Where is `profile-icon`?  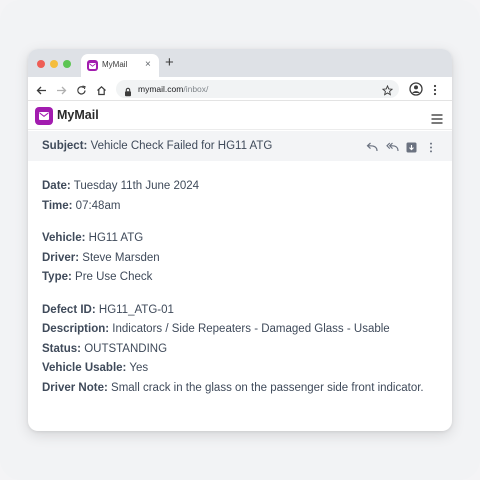
profile-icon is located at coordinates (416, 91).